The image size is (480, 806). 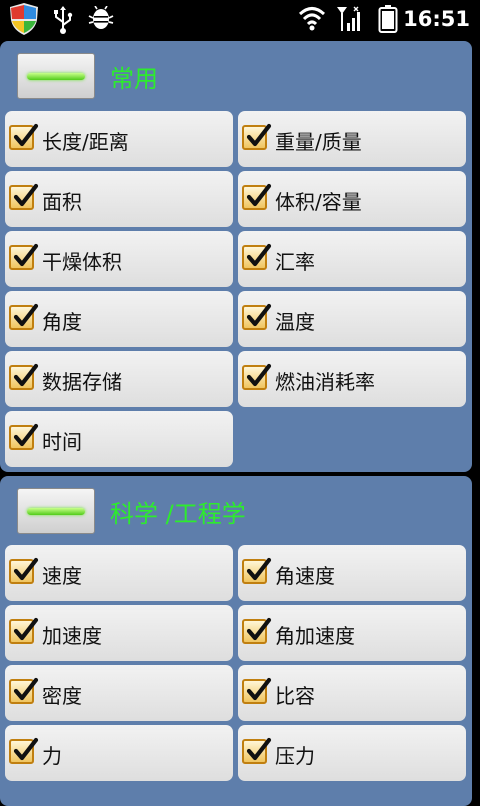 What do you see at coordinates (305, 576) in the screenshot?
I see `checkbox-label: 角速度` at bounding box center [305, 576].